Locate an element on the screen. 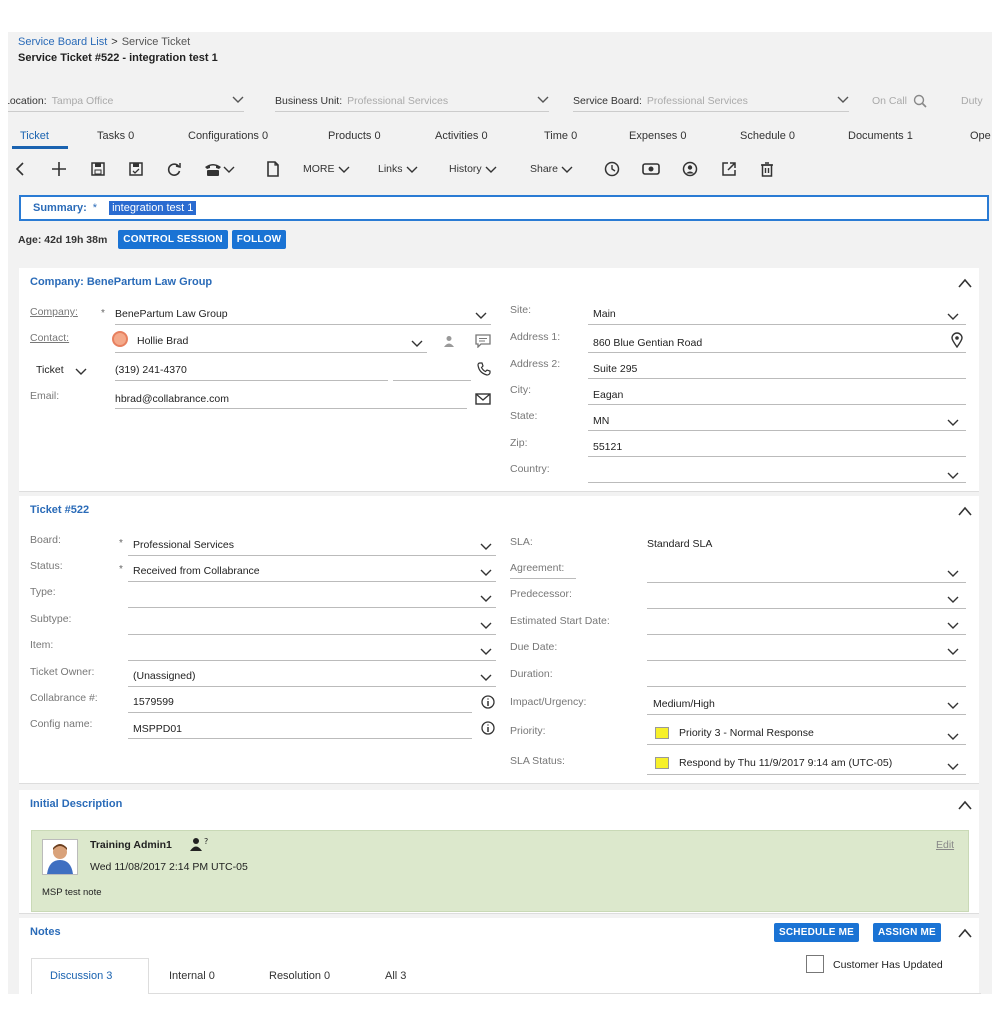 The height and width of the screenshot is (1010, 1000). assign-me-button: ASSIGN ME is located at coordinates (907, 932).